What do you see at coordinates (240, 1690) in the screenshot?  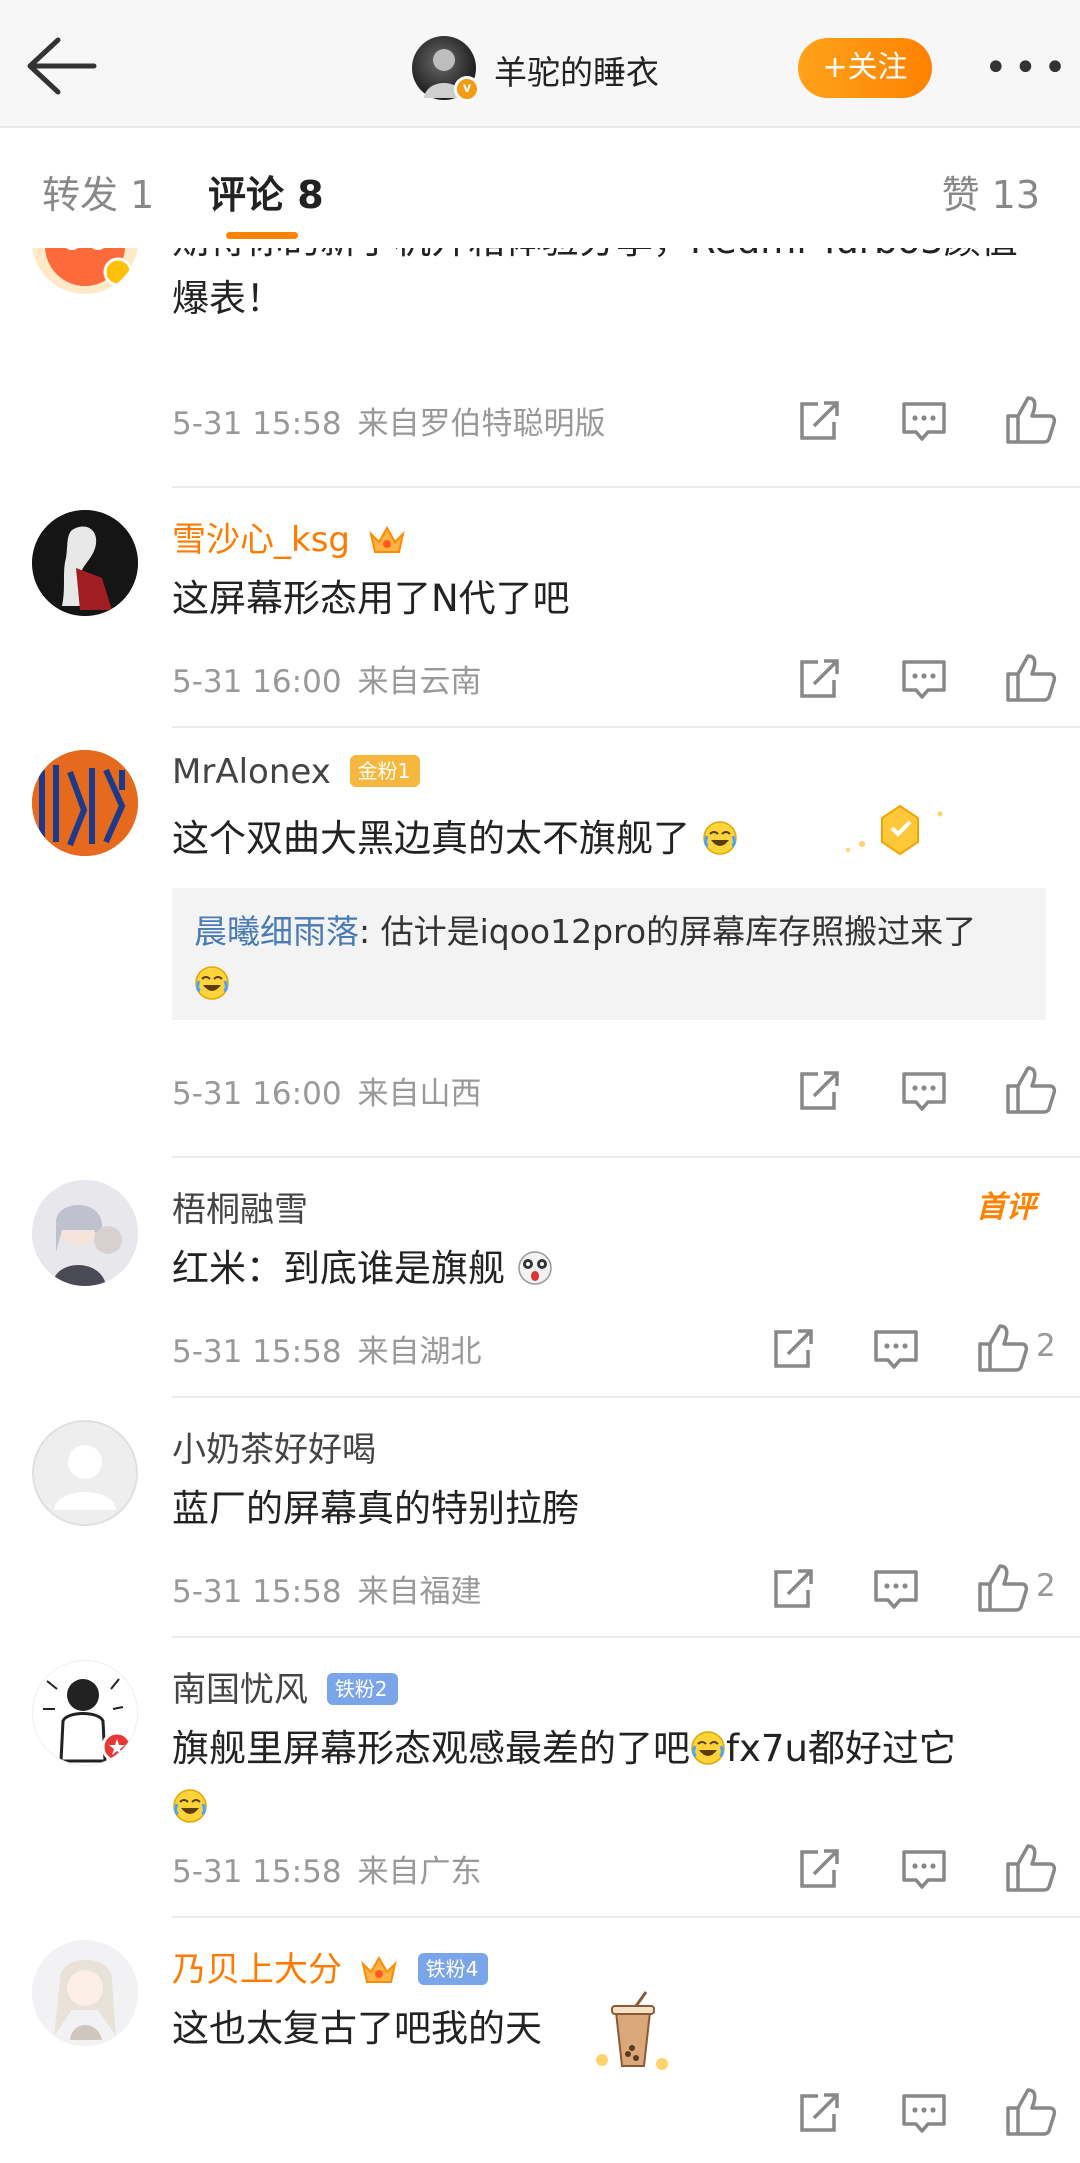 I see `commenter-name-text: 南国忧风` at bounding box center [240, 1690].